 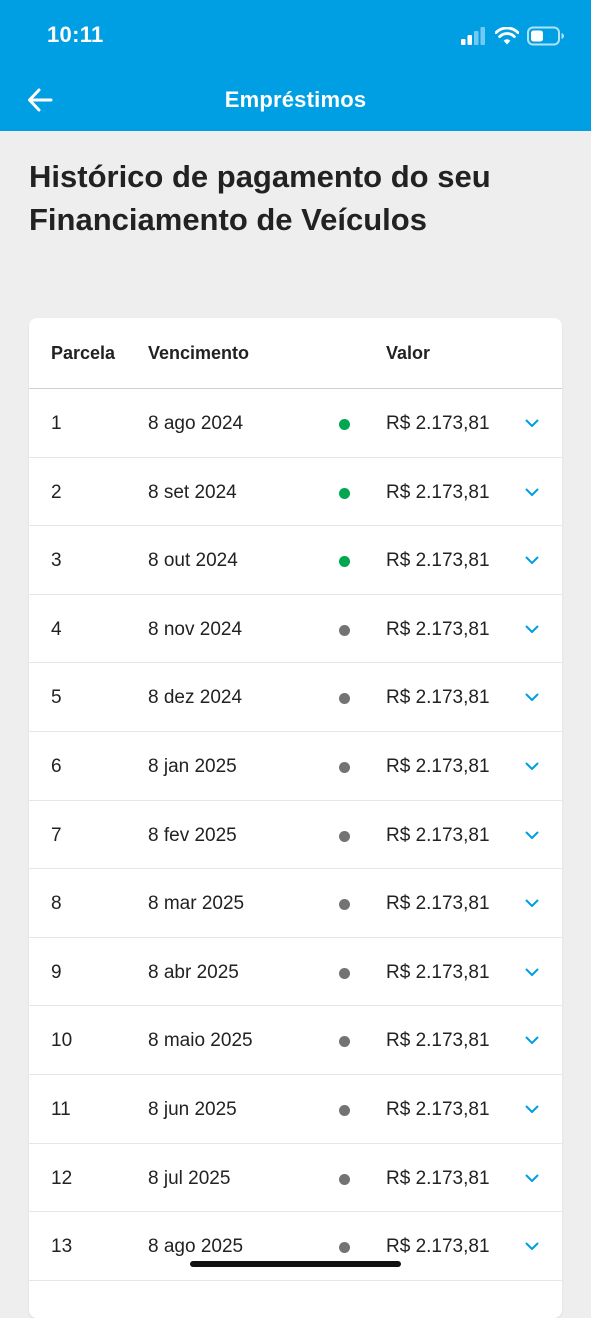 What do you see at coordinates (62, 1178) in the screenshot?
I see `installment-number: 12` at bounding box center [62, 1178].